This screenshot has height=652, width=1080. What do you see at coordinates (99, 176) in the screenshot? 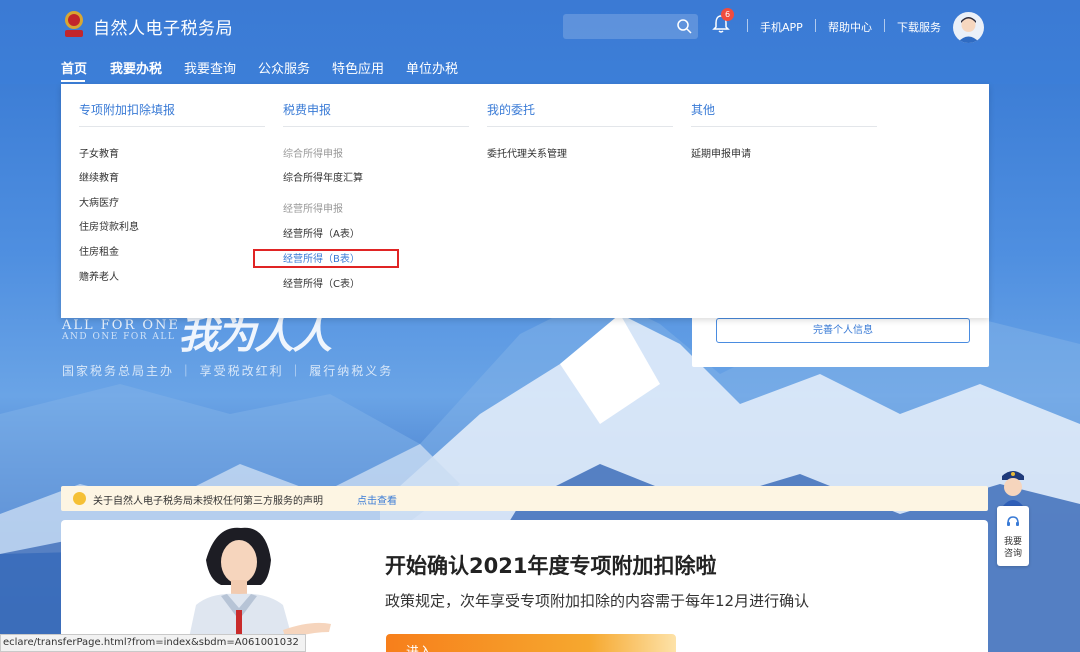
I see `menu-item-continuing-education: 继续教育` at bounding box center [99, 176].